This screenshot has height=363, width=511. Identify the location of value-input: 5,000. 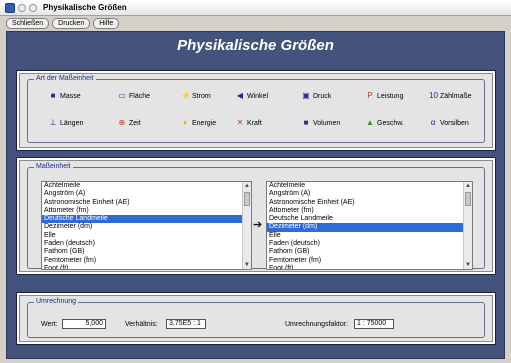
(84, 324).